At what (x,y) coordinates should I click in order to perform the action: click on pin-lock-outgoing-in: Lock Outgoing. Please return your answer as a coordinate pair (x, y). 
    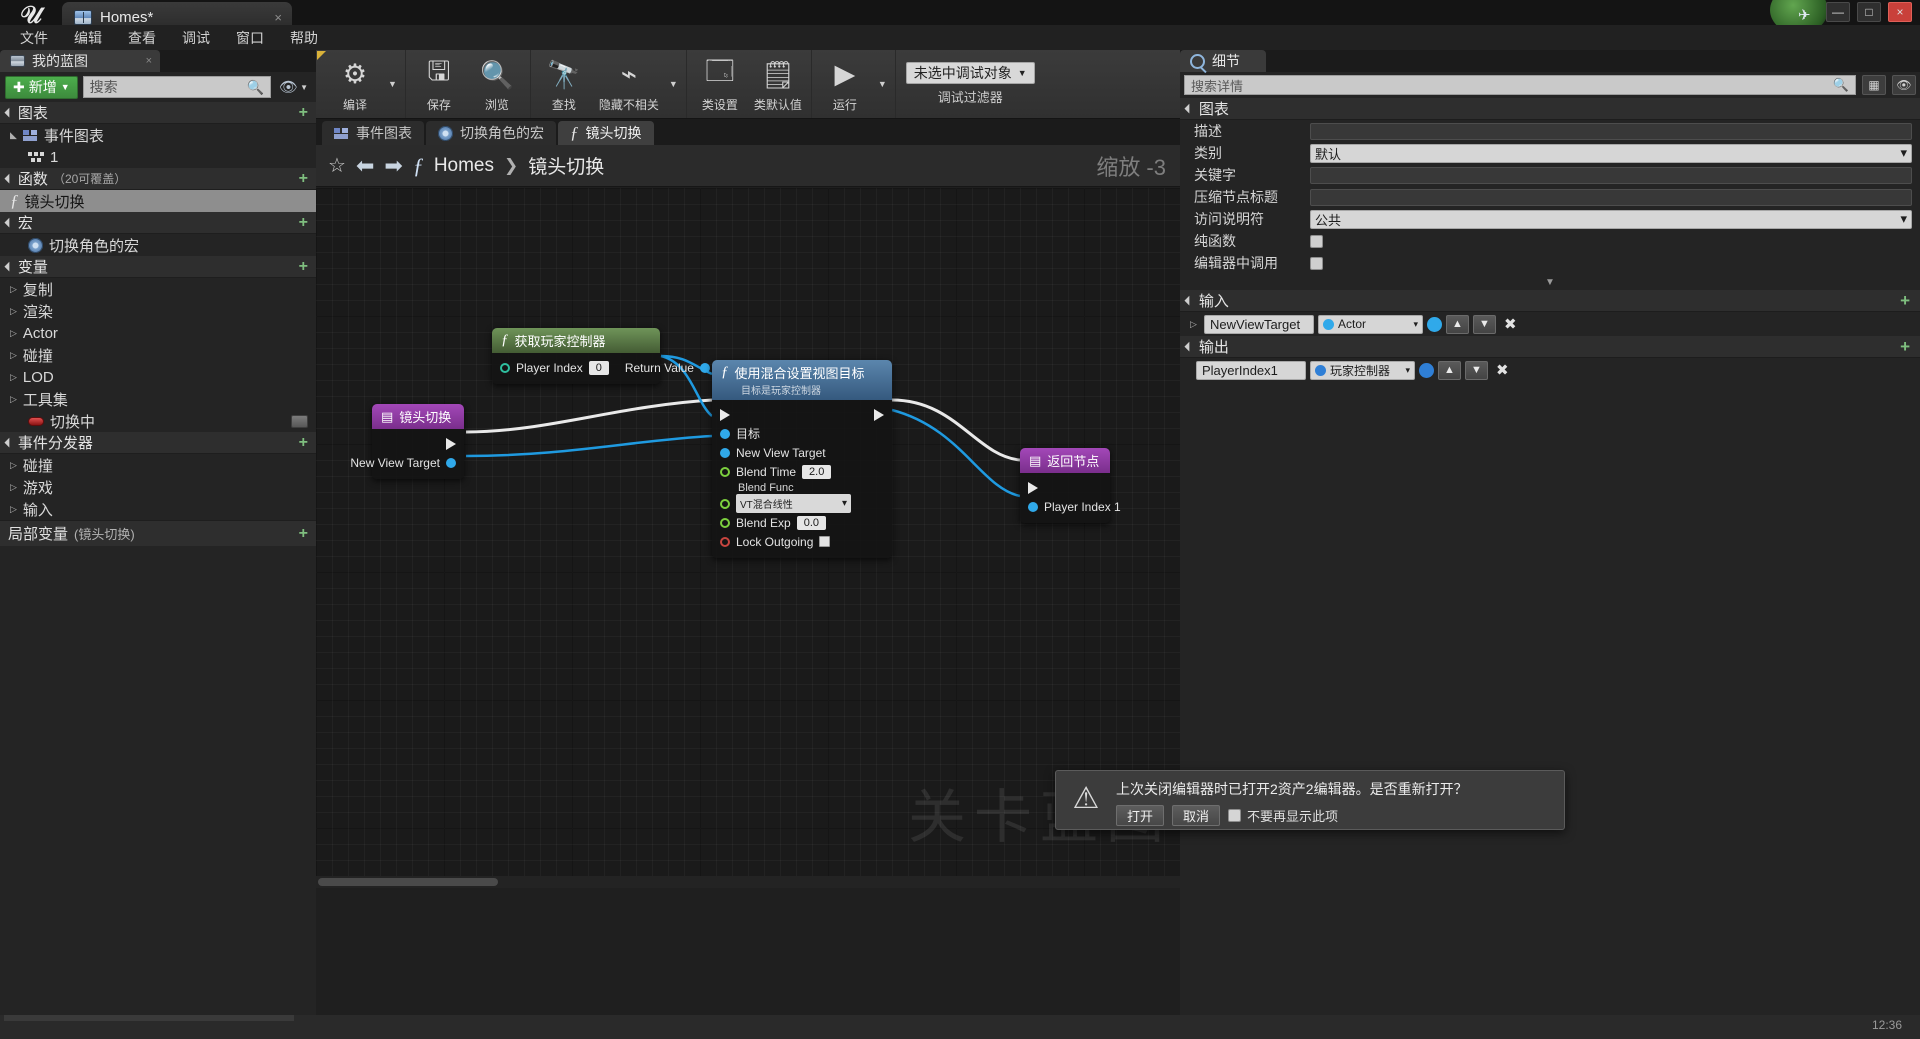
    Looking at the image, I should click on (802, 541).